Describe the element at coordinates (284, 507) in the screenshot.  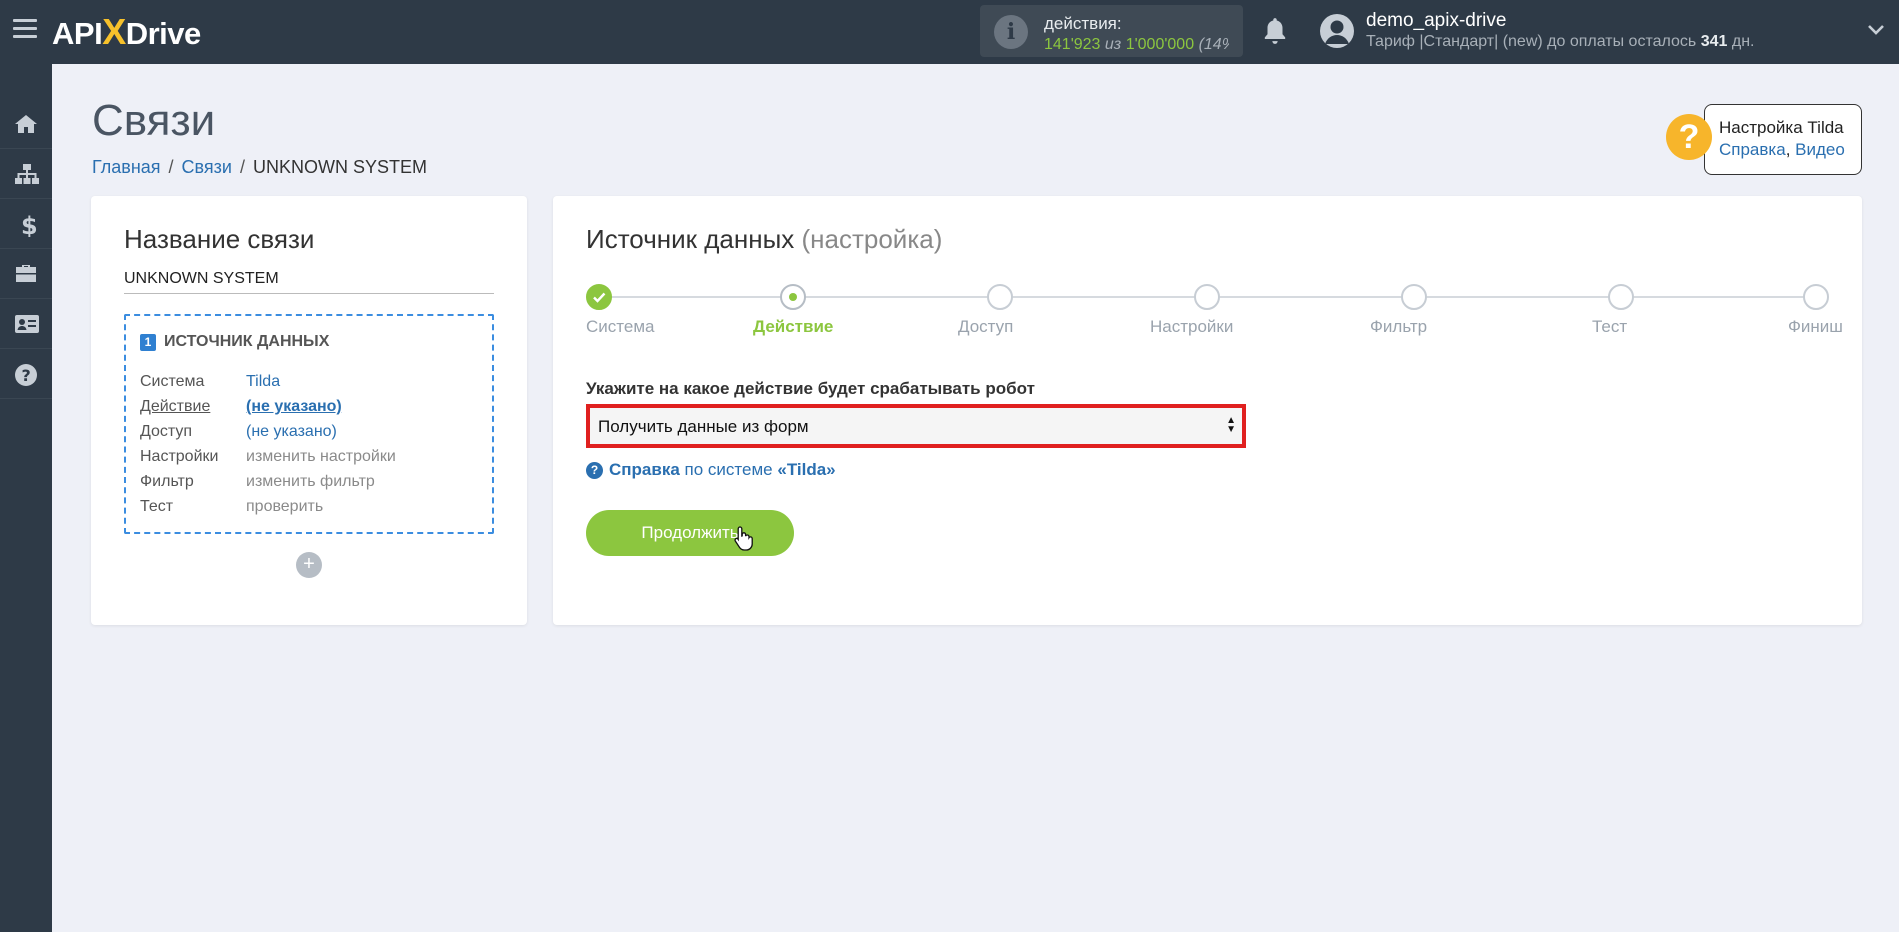
I see `source-test-value: проверить` at that location.